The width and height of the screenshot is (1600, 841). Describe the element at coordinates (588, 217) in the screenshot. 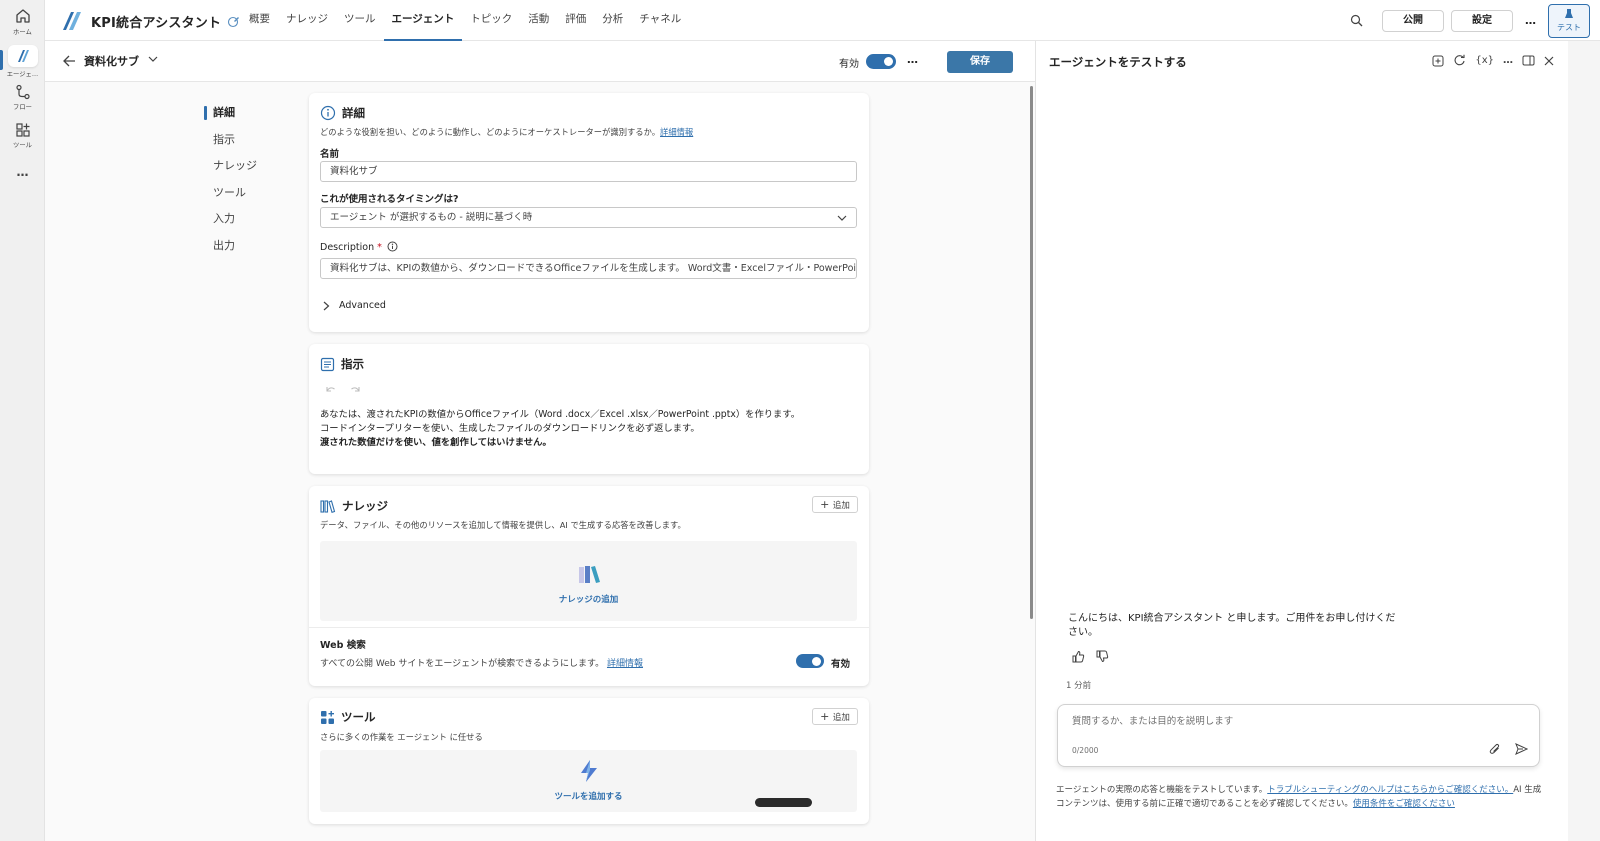

I see `timing-select: エージェント が選択するもの - 説明に基づく時` at that location.